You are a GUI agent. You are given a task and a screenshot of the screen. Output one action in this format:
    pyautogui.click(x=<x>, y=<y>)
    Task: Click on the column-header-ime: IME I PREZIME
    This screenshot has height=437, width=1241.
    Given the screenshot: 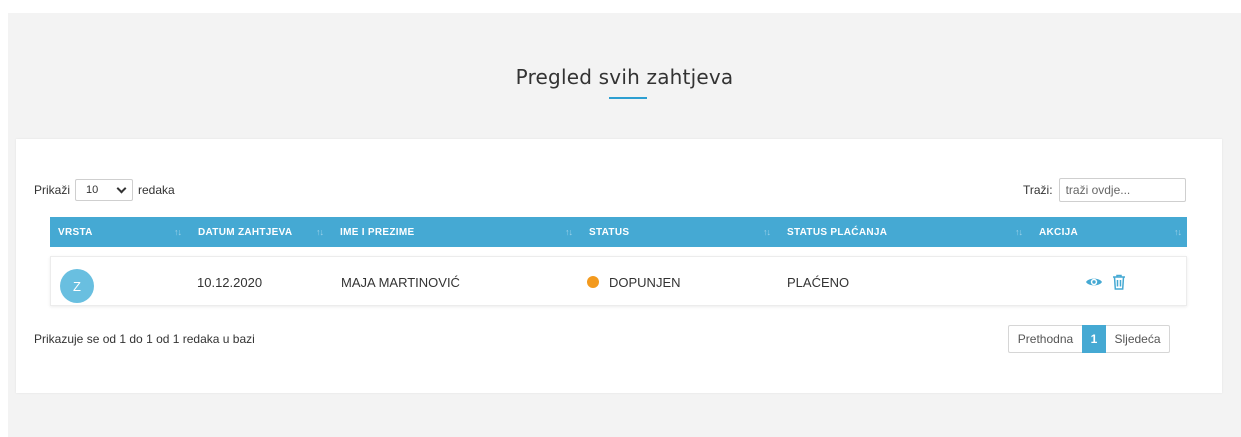 What is the action you would take?
    pyautogui.click(x=377, y=232)
    